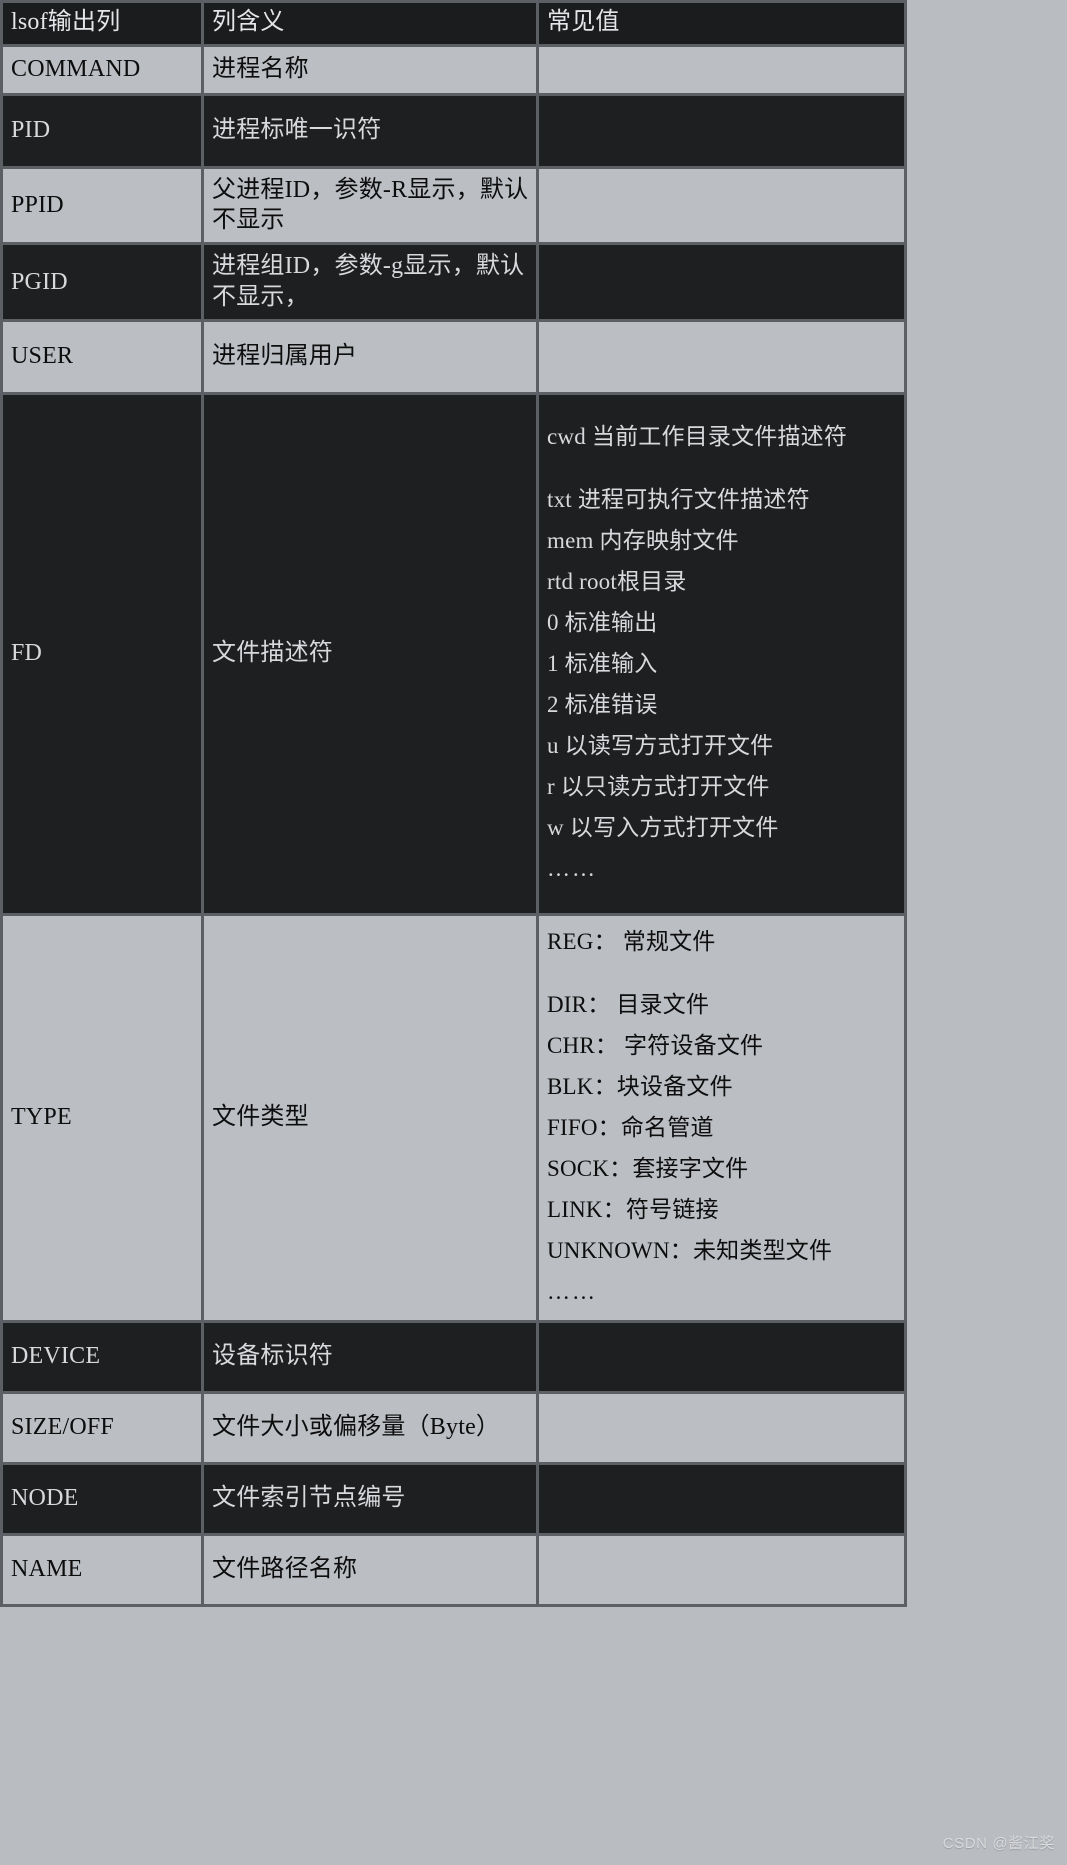 The height and width of the screenshot is (1865, 1067). Describe the element at coordinates (102, 23) in the screenshot. I see `header-cell-output-column: lsof输出列` at that location.